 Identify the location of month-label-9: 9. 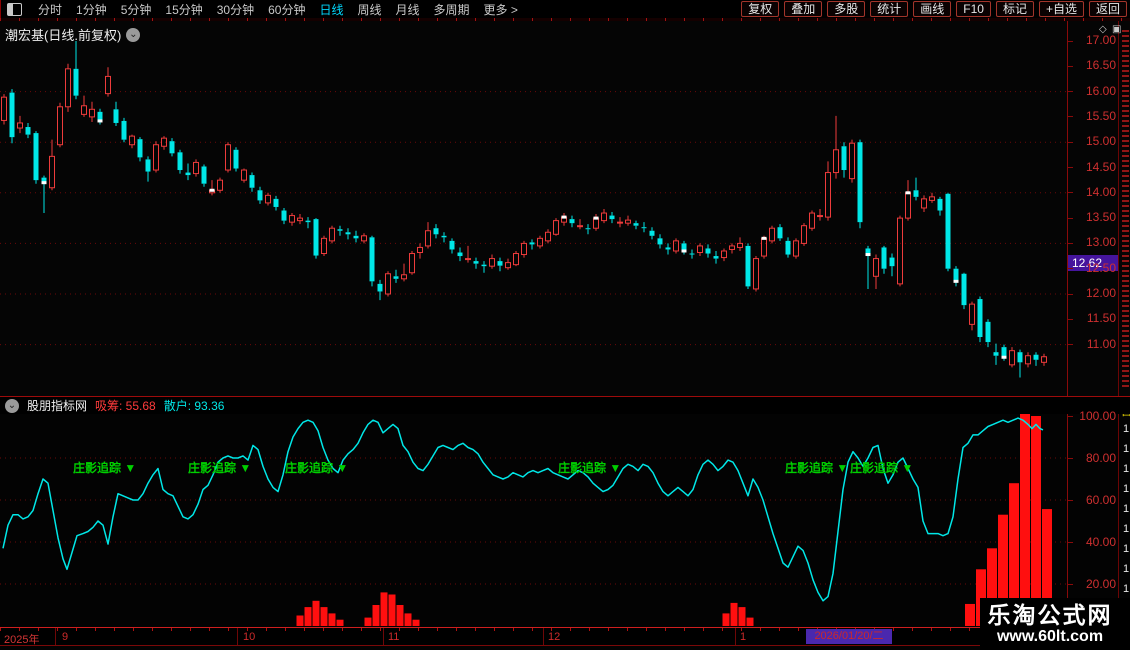
(65, 637).